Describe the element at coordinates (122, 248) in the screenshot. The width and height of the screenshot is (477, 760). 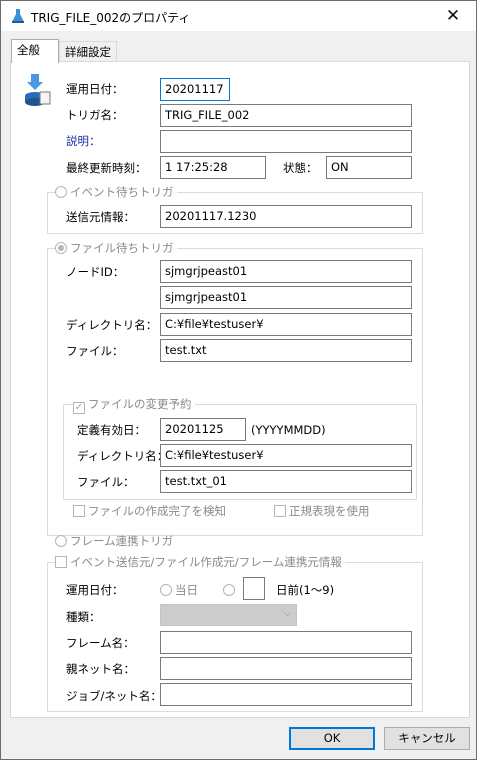
I see `file-trigger-title: ファイル待ちトリガ` at that location.